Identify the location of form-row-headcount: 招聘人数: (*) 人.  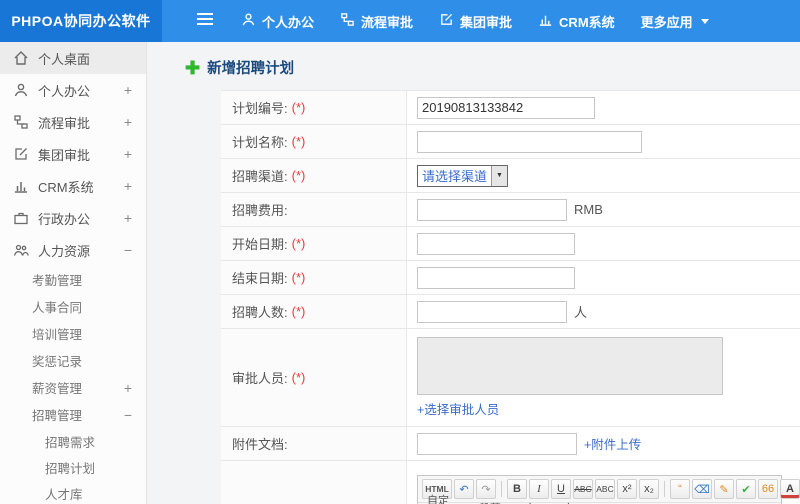
(510, 312).